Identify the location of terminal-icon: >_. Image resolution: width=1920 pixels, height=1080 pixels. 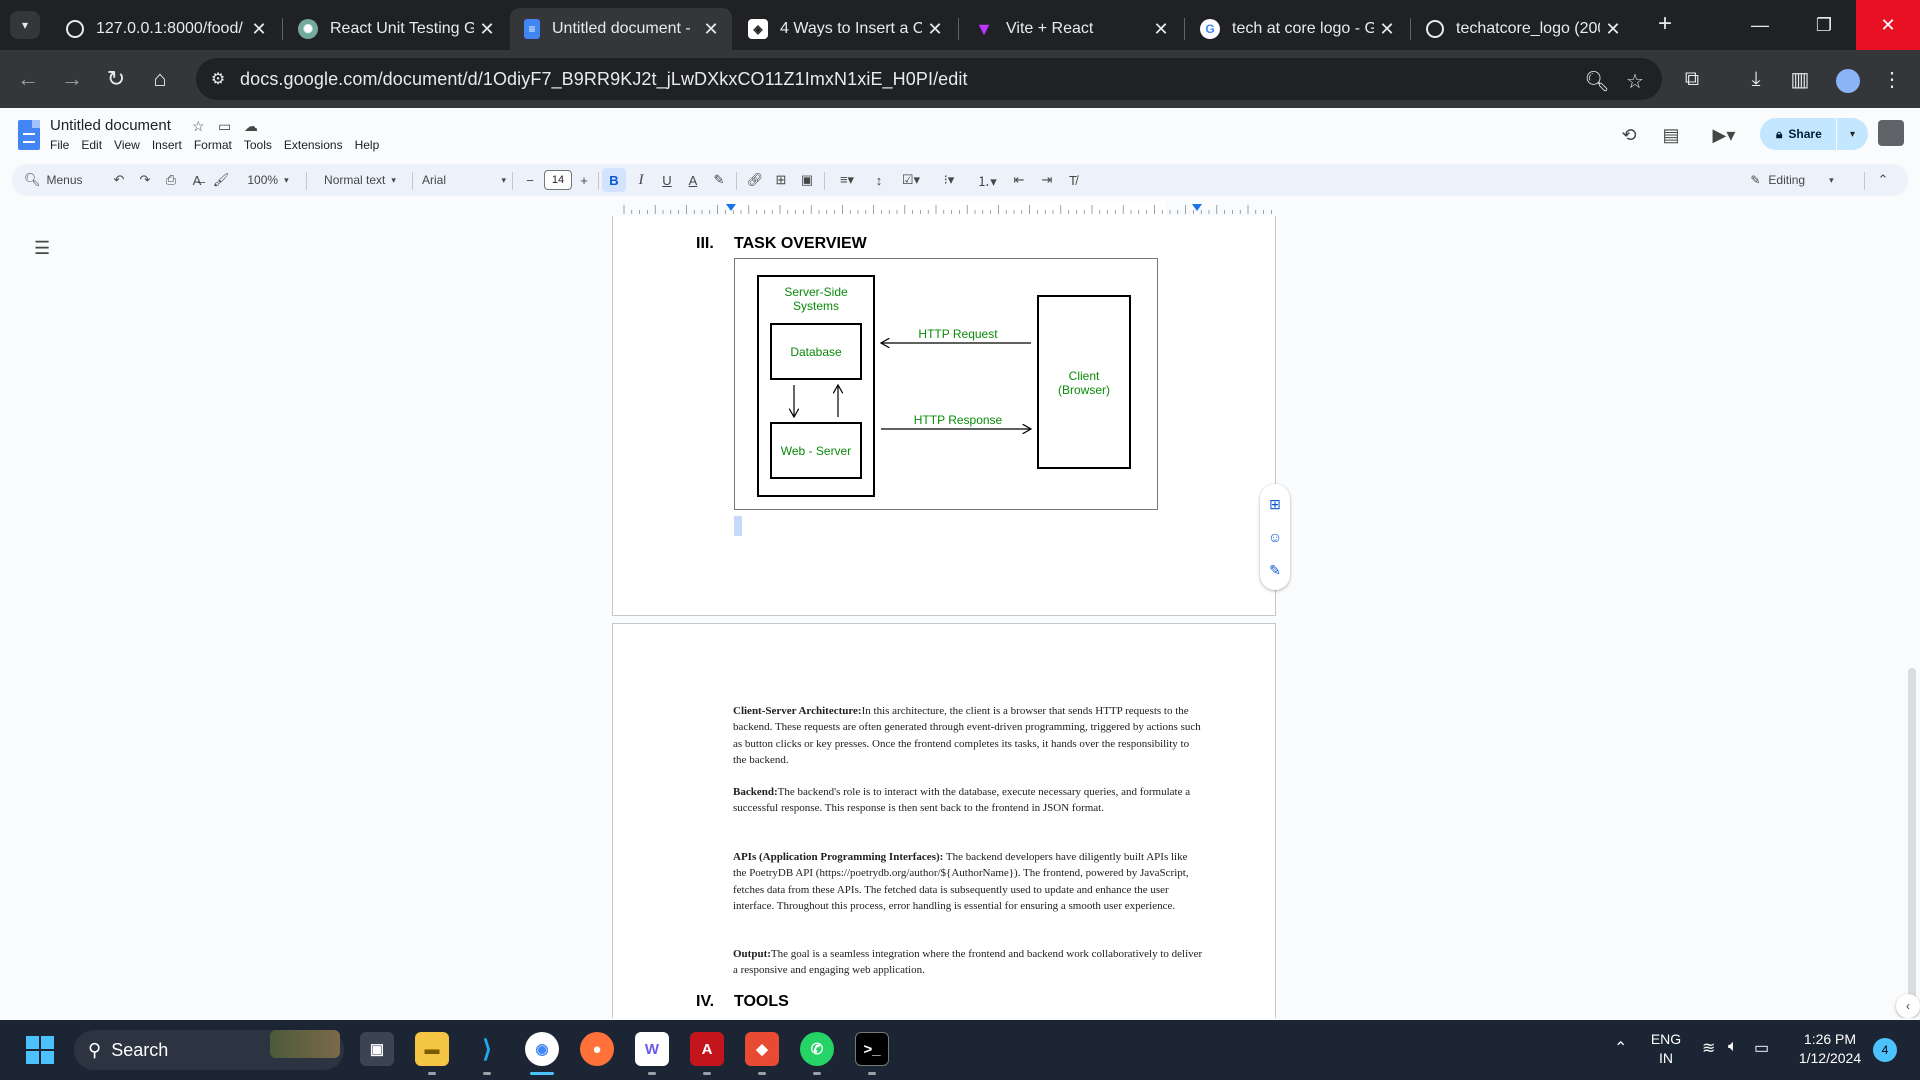
(872, 1049).